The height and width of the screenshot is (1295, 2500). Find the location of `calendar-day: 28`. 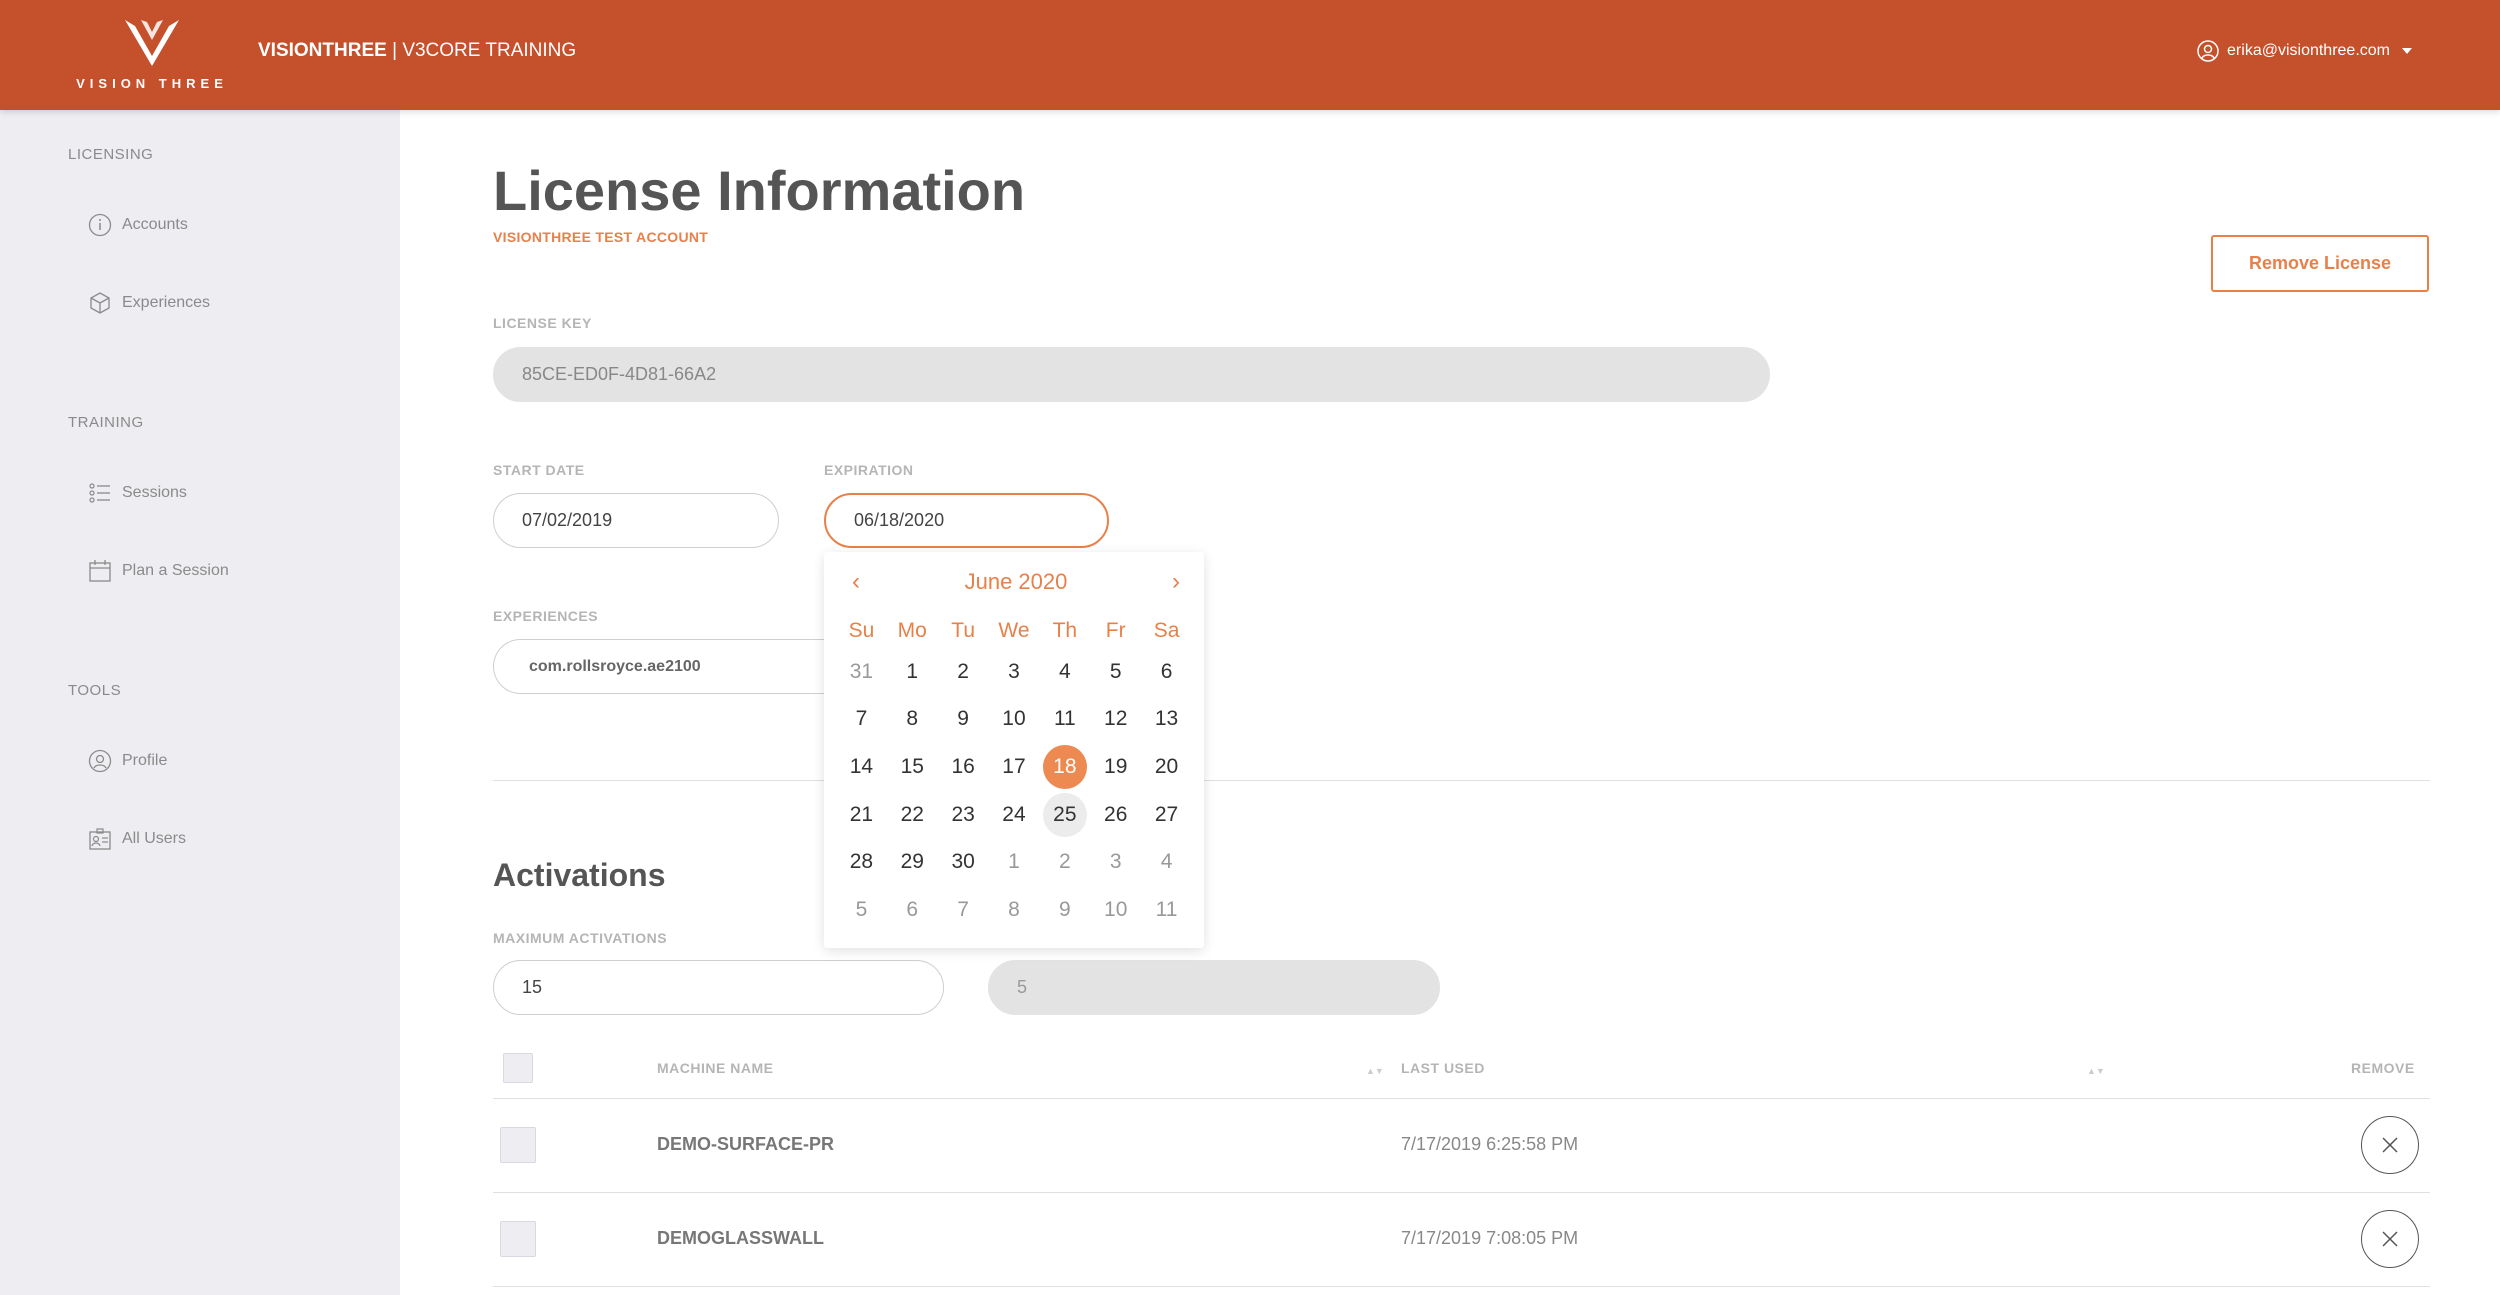

calendar-day: 28 is located at coordinates (861, 862).